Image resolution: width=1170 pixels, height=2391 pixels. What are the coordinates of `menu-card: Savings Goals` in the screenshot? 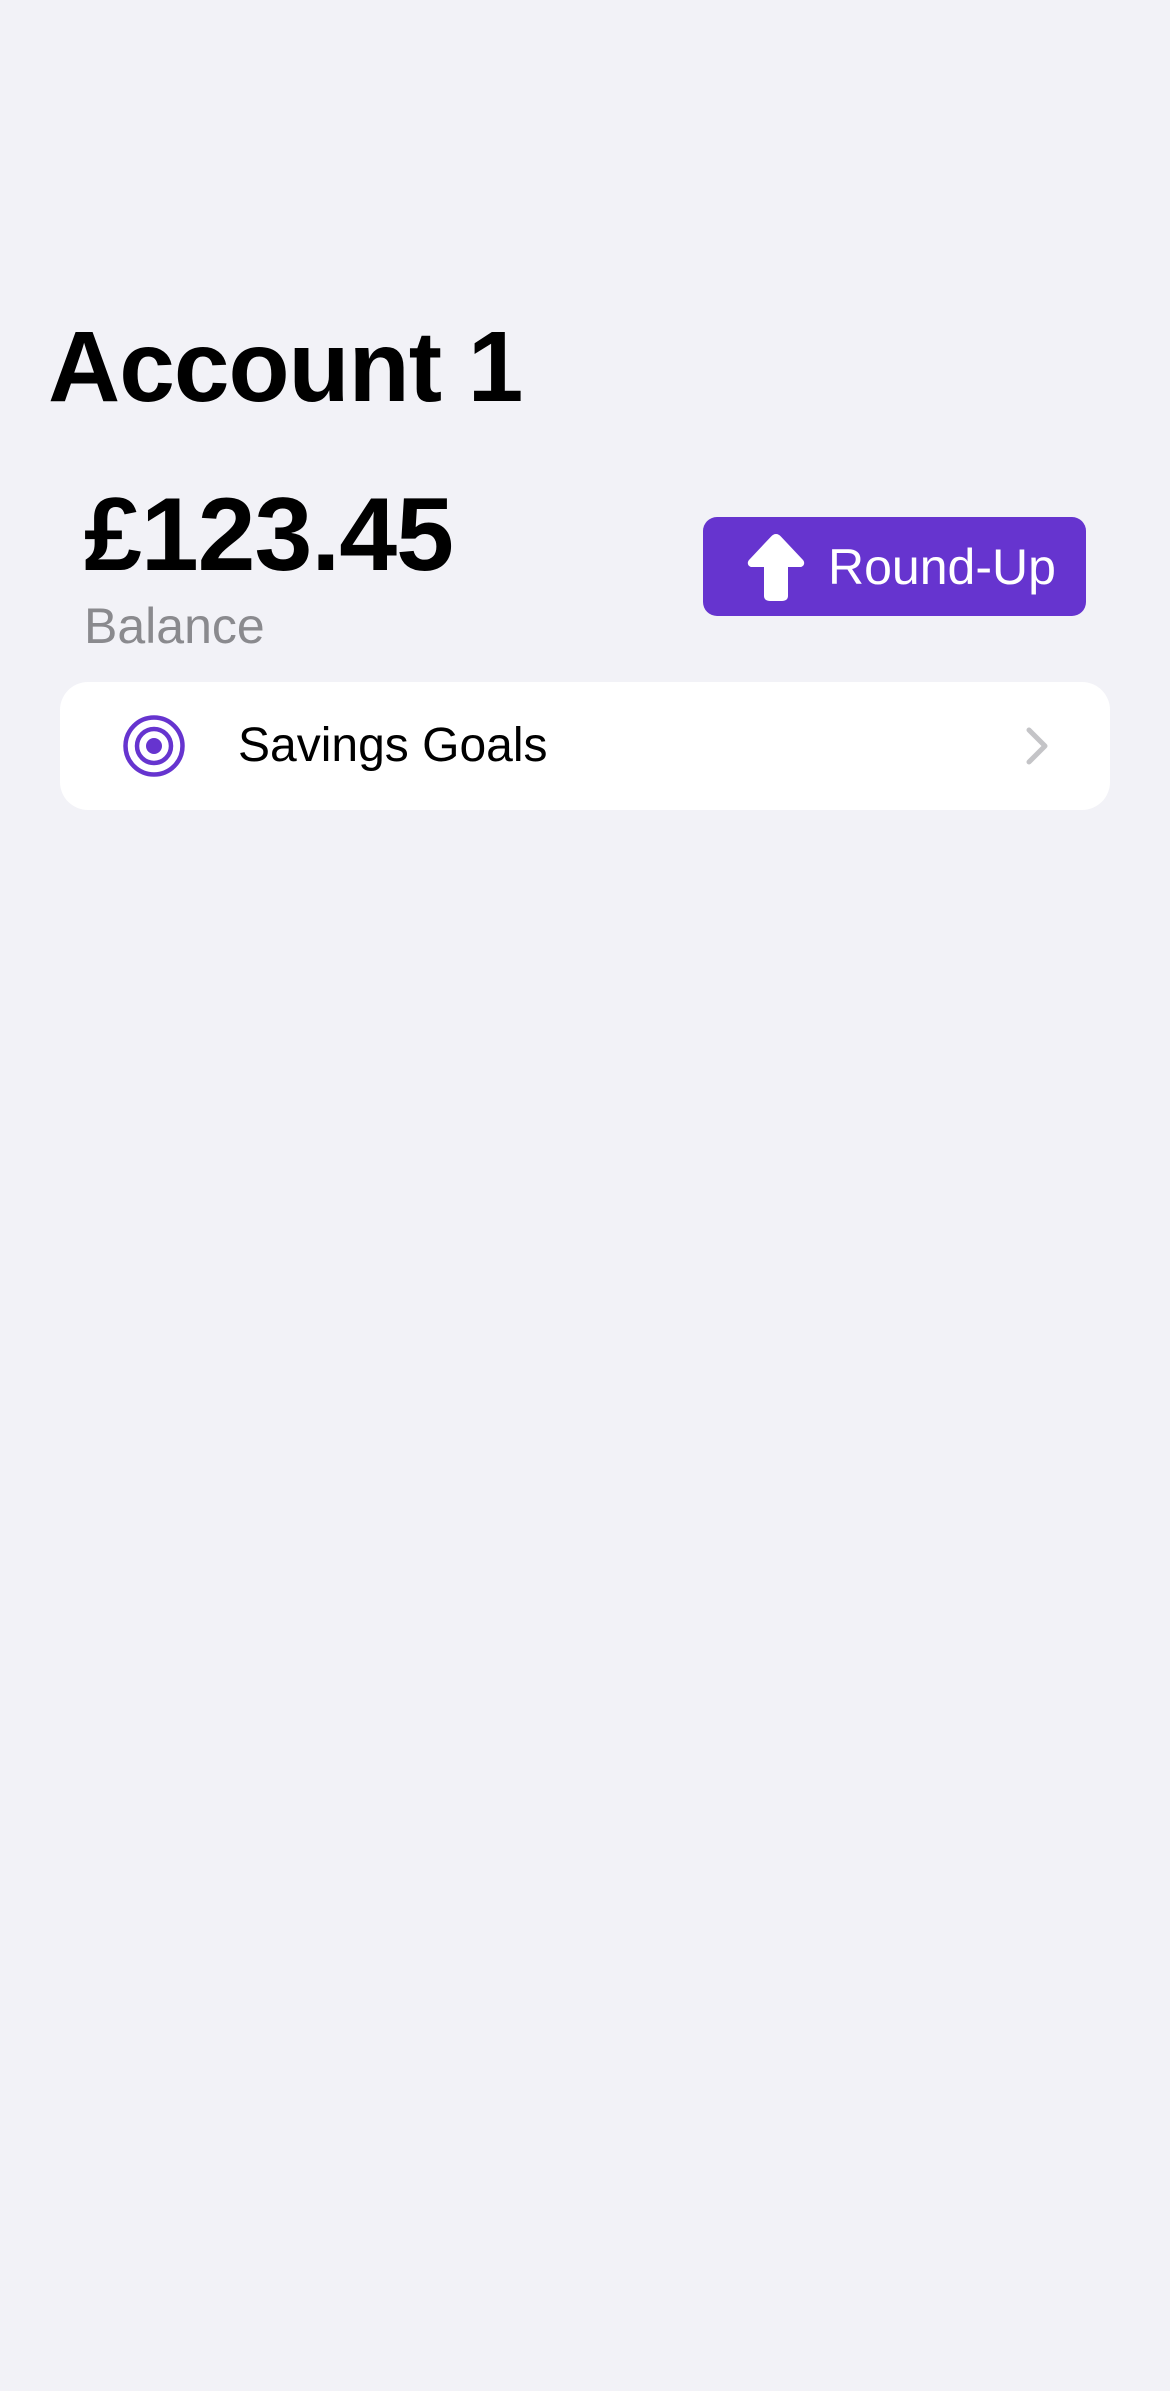 It's located at (585, 746).